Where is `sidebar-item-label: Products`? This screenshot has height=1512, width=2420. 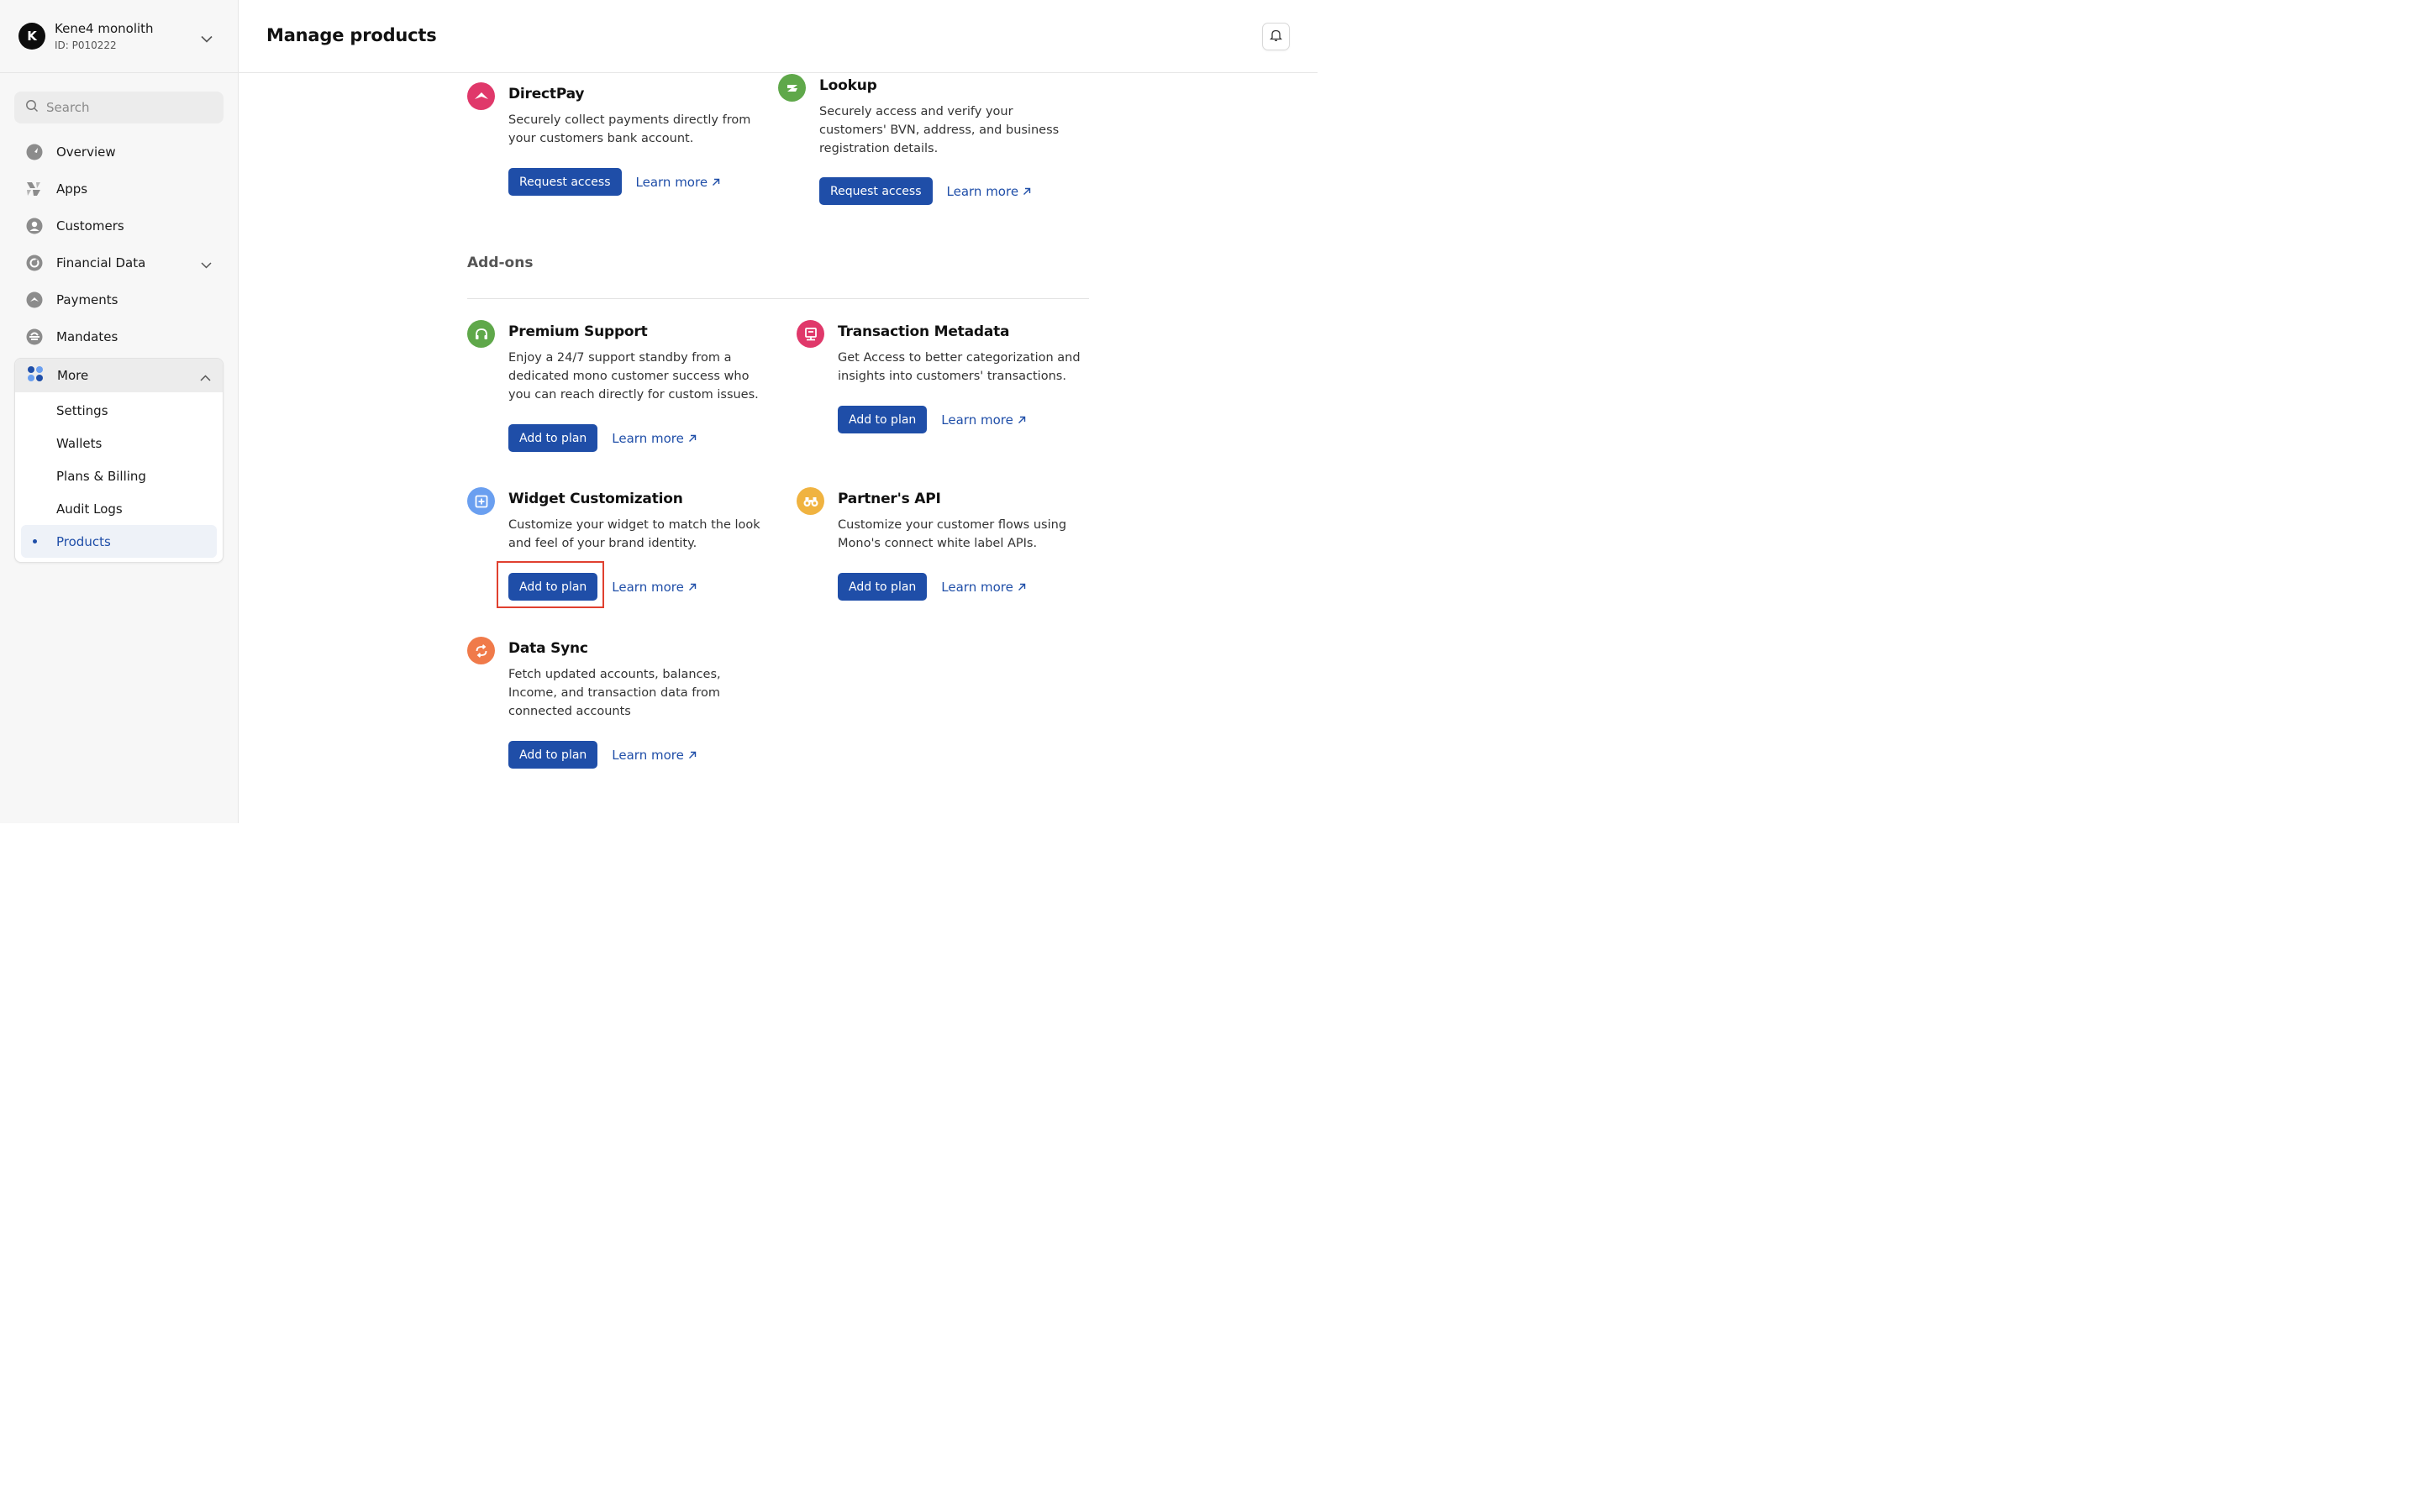
sidebar-item-label: Products is located at coordinates (83, 541).